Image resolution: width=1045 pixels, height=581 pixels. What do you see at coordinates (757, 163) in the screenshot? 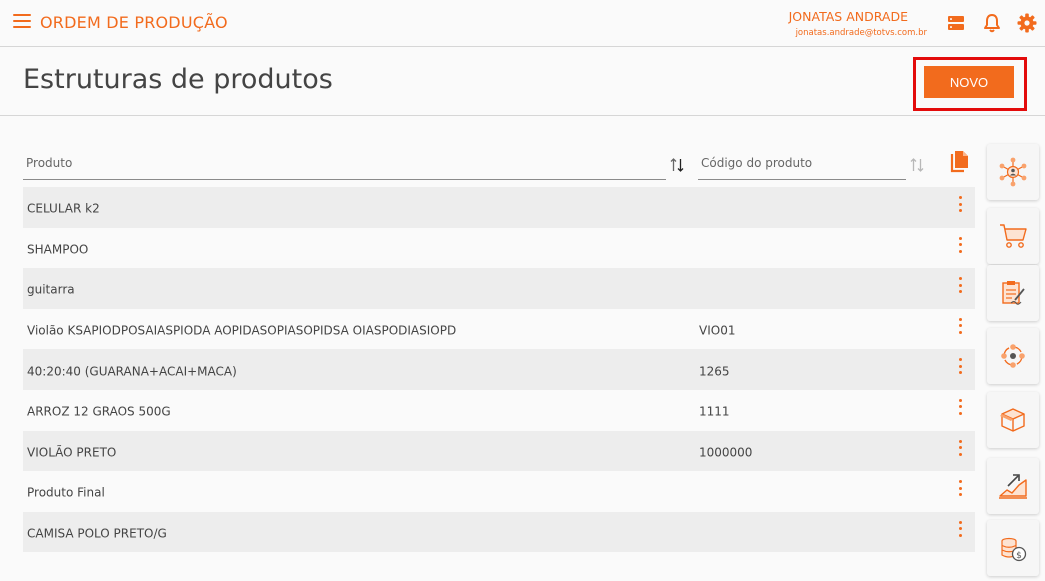
I see `codigo-filter-placeholder: Código do produto` at bounding box center [757, 163].